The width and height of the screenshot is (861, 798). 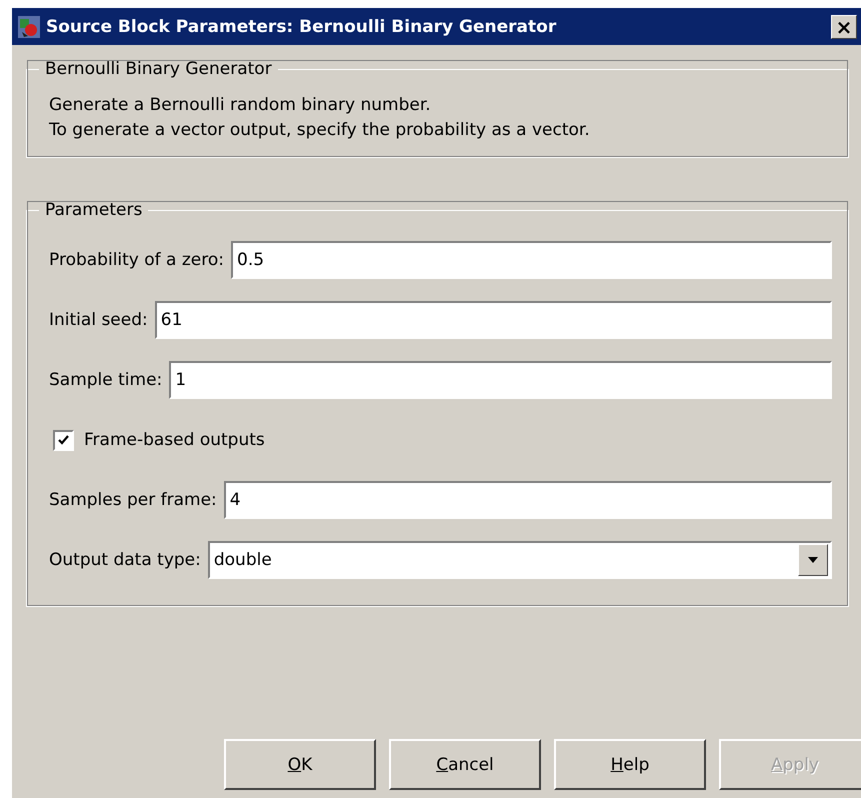 What do you see at coordinates (300, 764) in the screenshot?
I see `dialog-button: OK` at bounding box center [300, 764].